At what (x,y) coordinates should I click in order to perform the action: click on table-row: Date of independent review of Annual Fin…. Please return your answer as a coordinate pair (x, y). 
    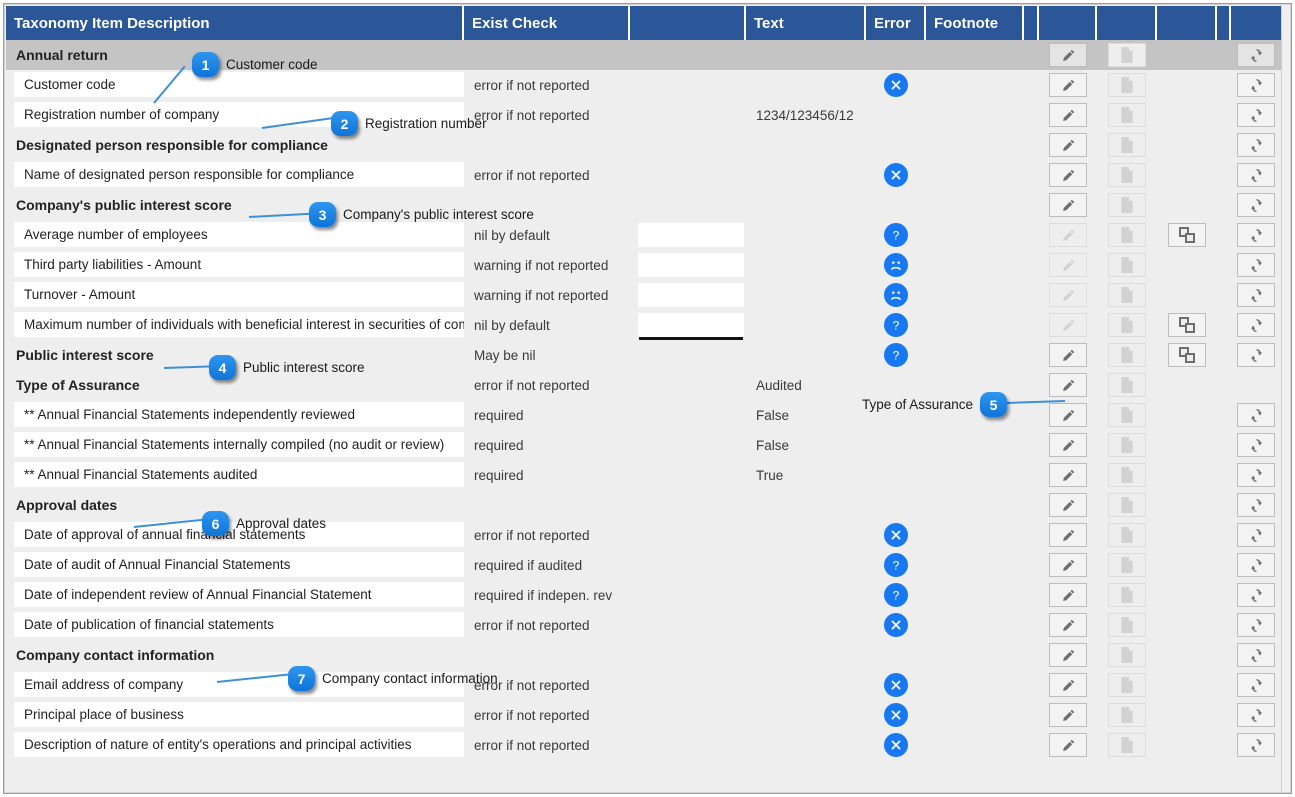
    Looking at the image, I should click on (643, 595).